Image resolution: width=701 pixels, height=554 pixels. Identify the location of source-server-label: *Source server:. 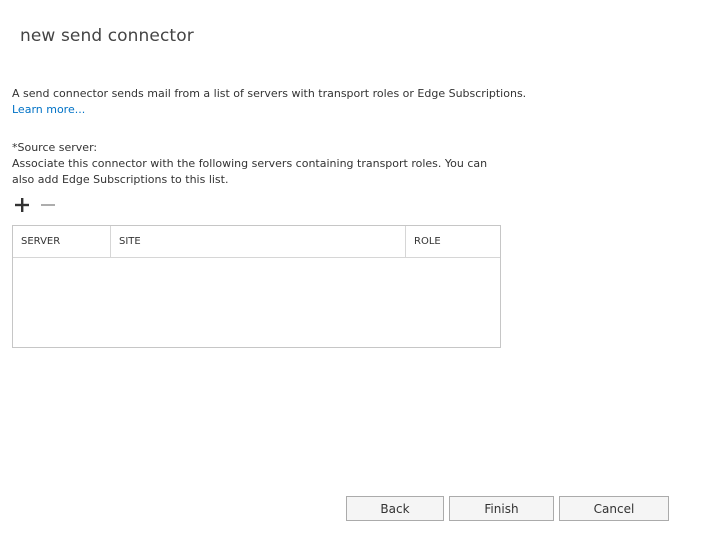
(55, 147).